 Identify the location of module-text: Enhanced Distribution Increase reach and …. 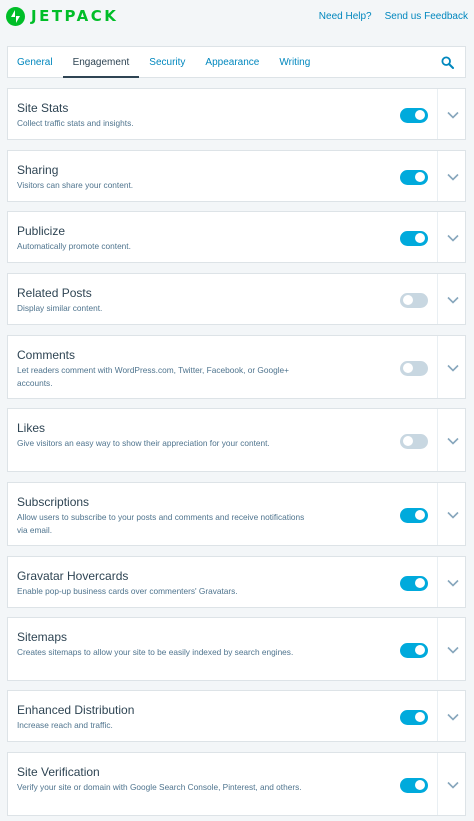
(162, 717).